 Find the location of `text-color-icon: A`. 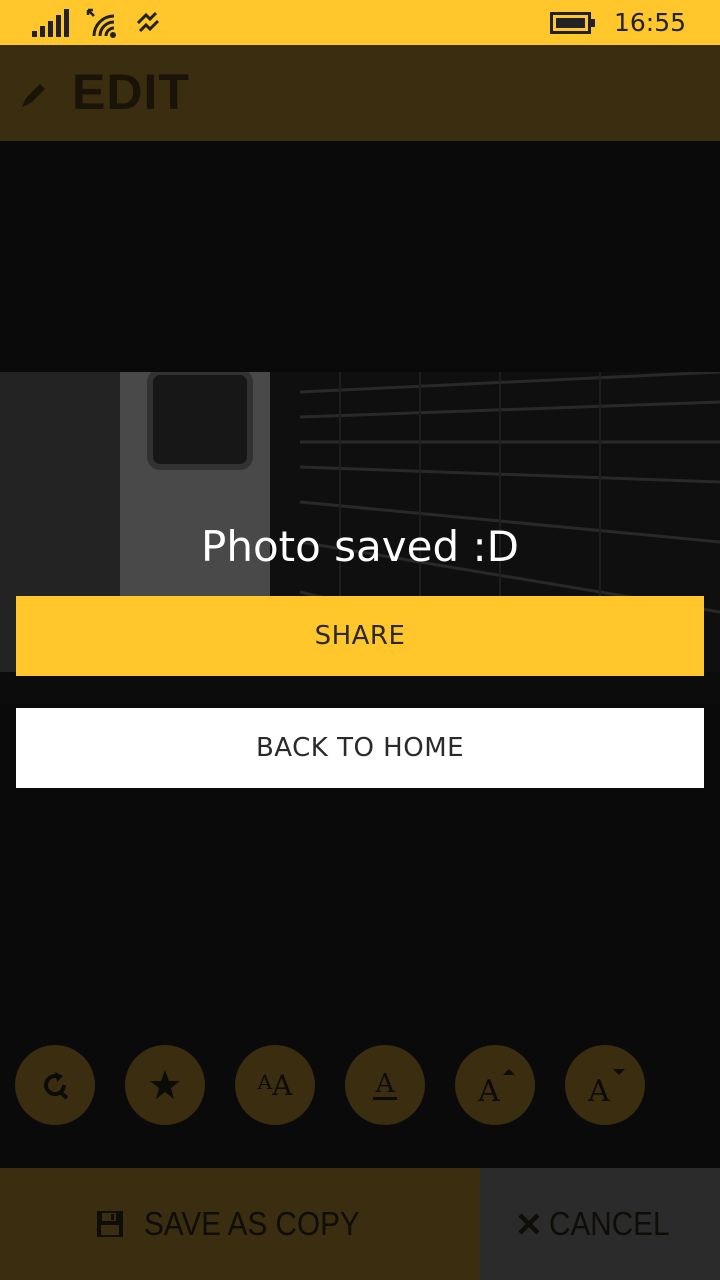

text-color-icon: A is located at coordinates (385, 1084).